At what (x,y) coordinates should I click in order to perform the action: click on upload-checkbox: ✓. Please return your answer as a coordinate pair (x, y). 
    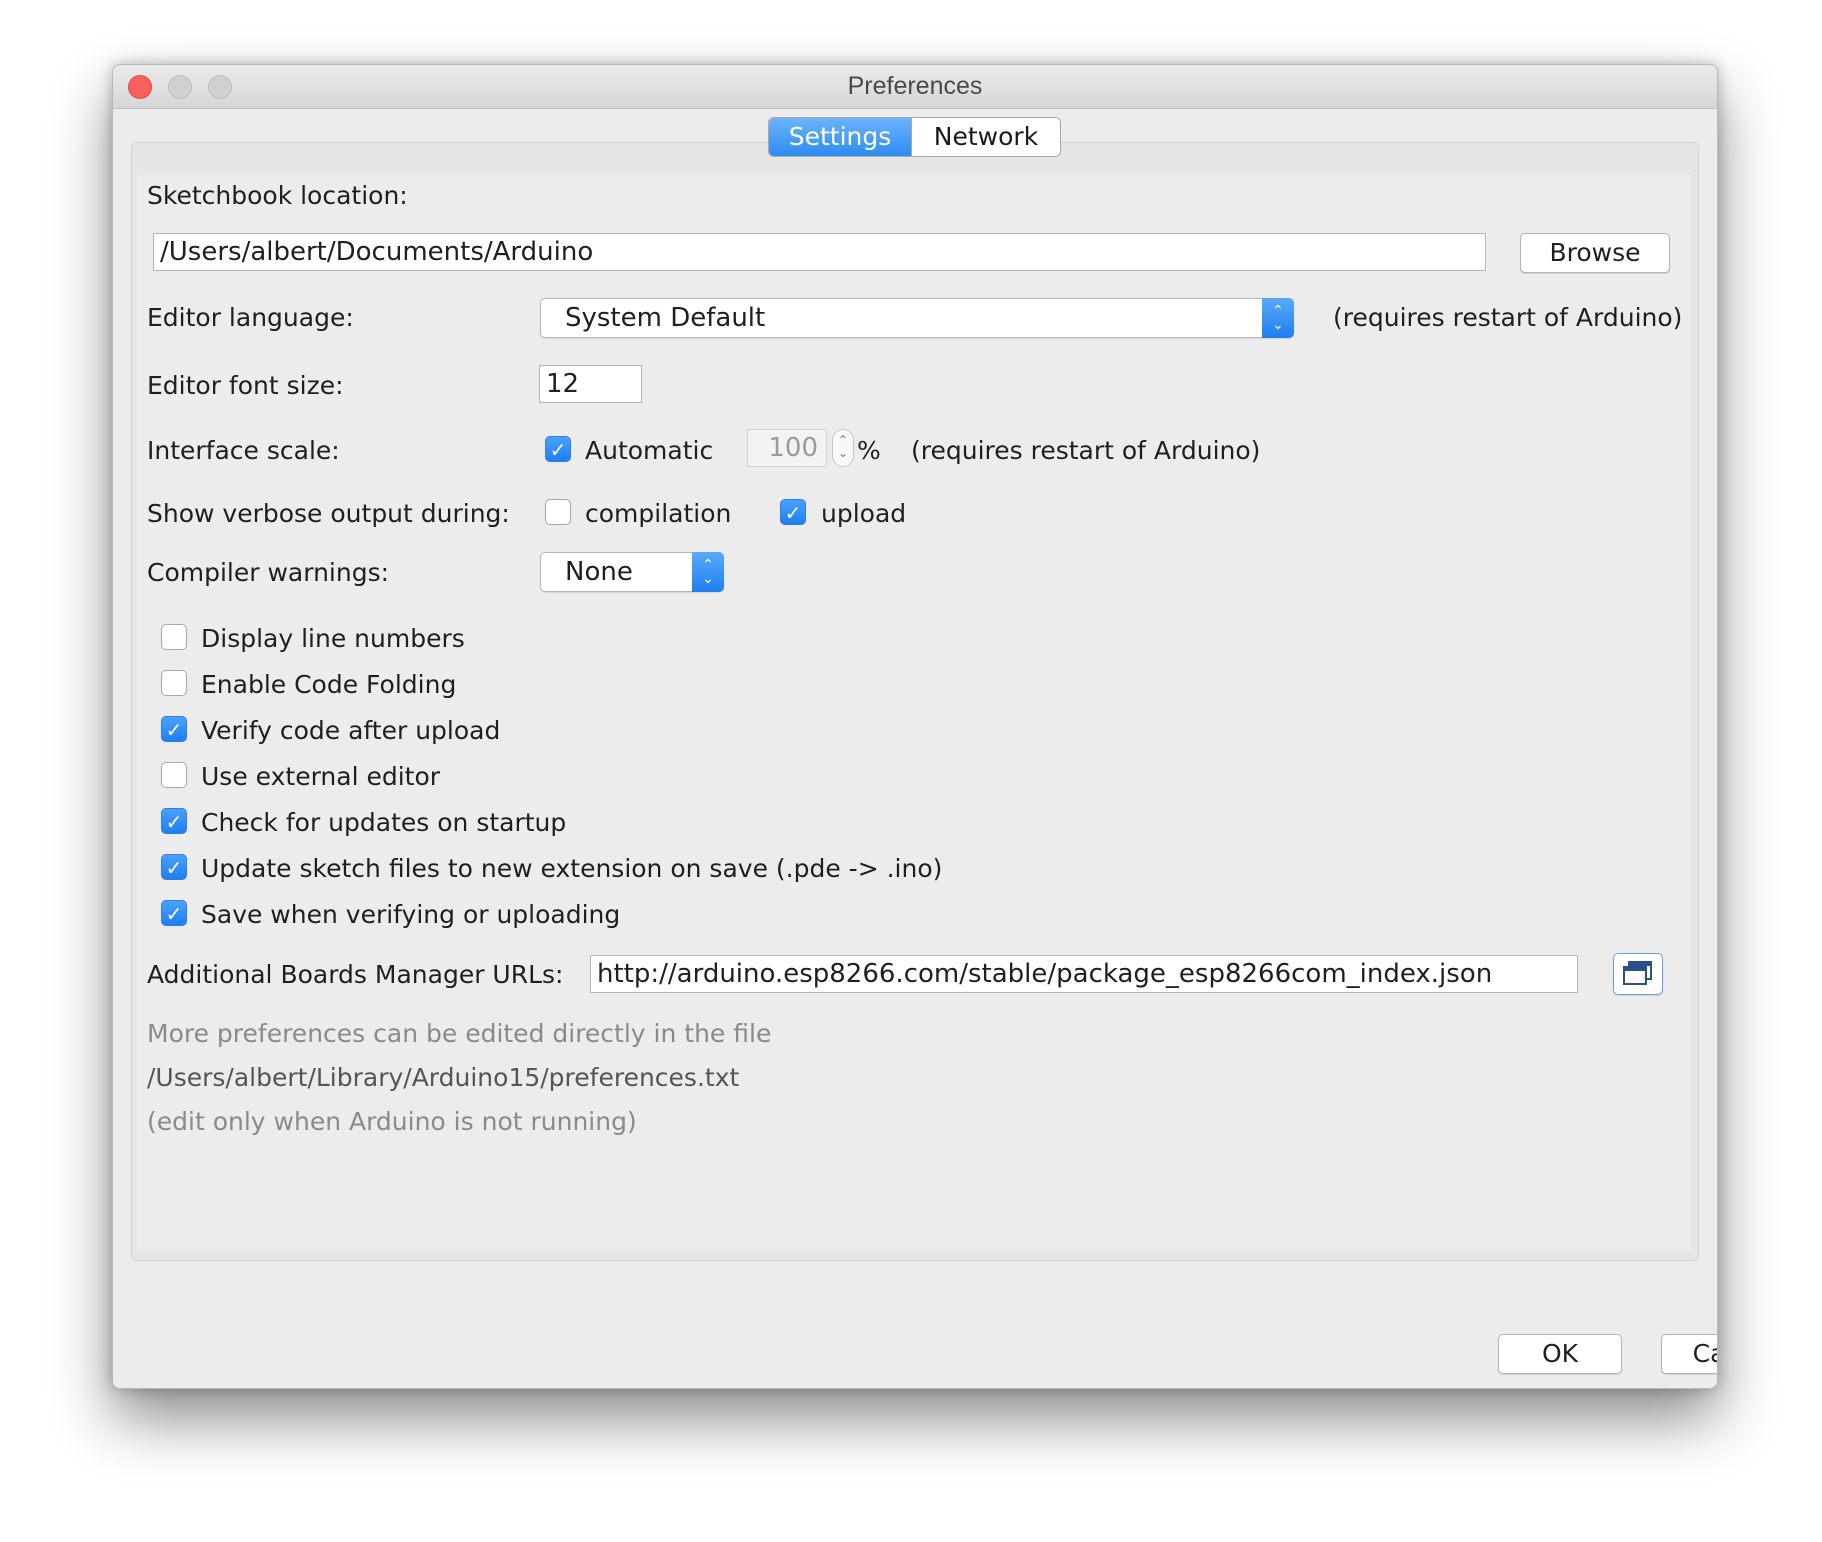
    Looking at the image, I should click on (793, 512).